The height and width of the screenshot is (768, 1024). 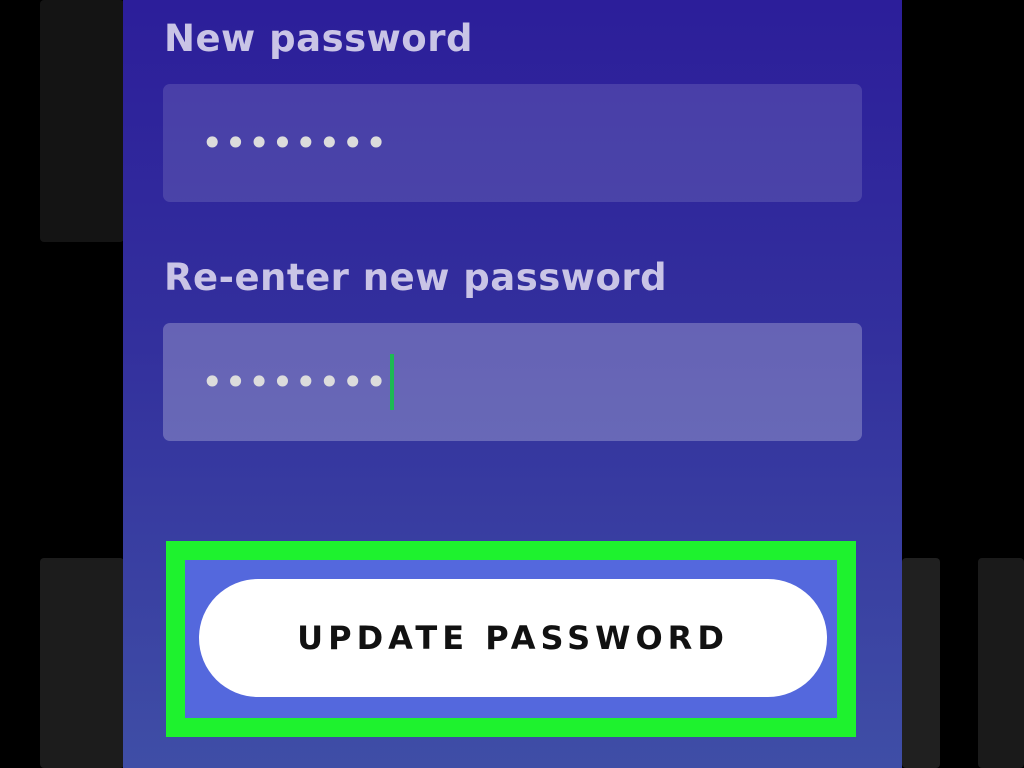 What do you see at coordinates (513, 638) in the screenshot?
I see `update-password-button: UPDATE PASSWORD` at bounding box center [513, 638].